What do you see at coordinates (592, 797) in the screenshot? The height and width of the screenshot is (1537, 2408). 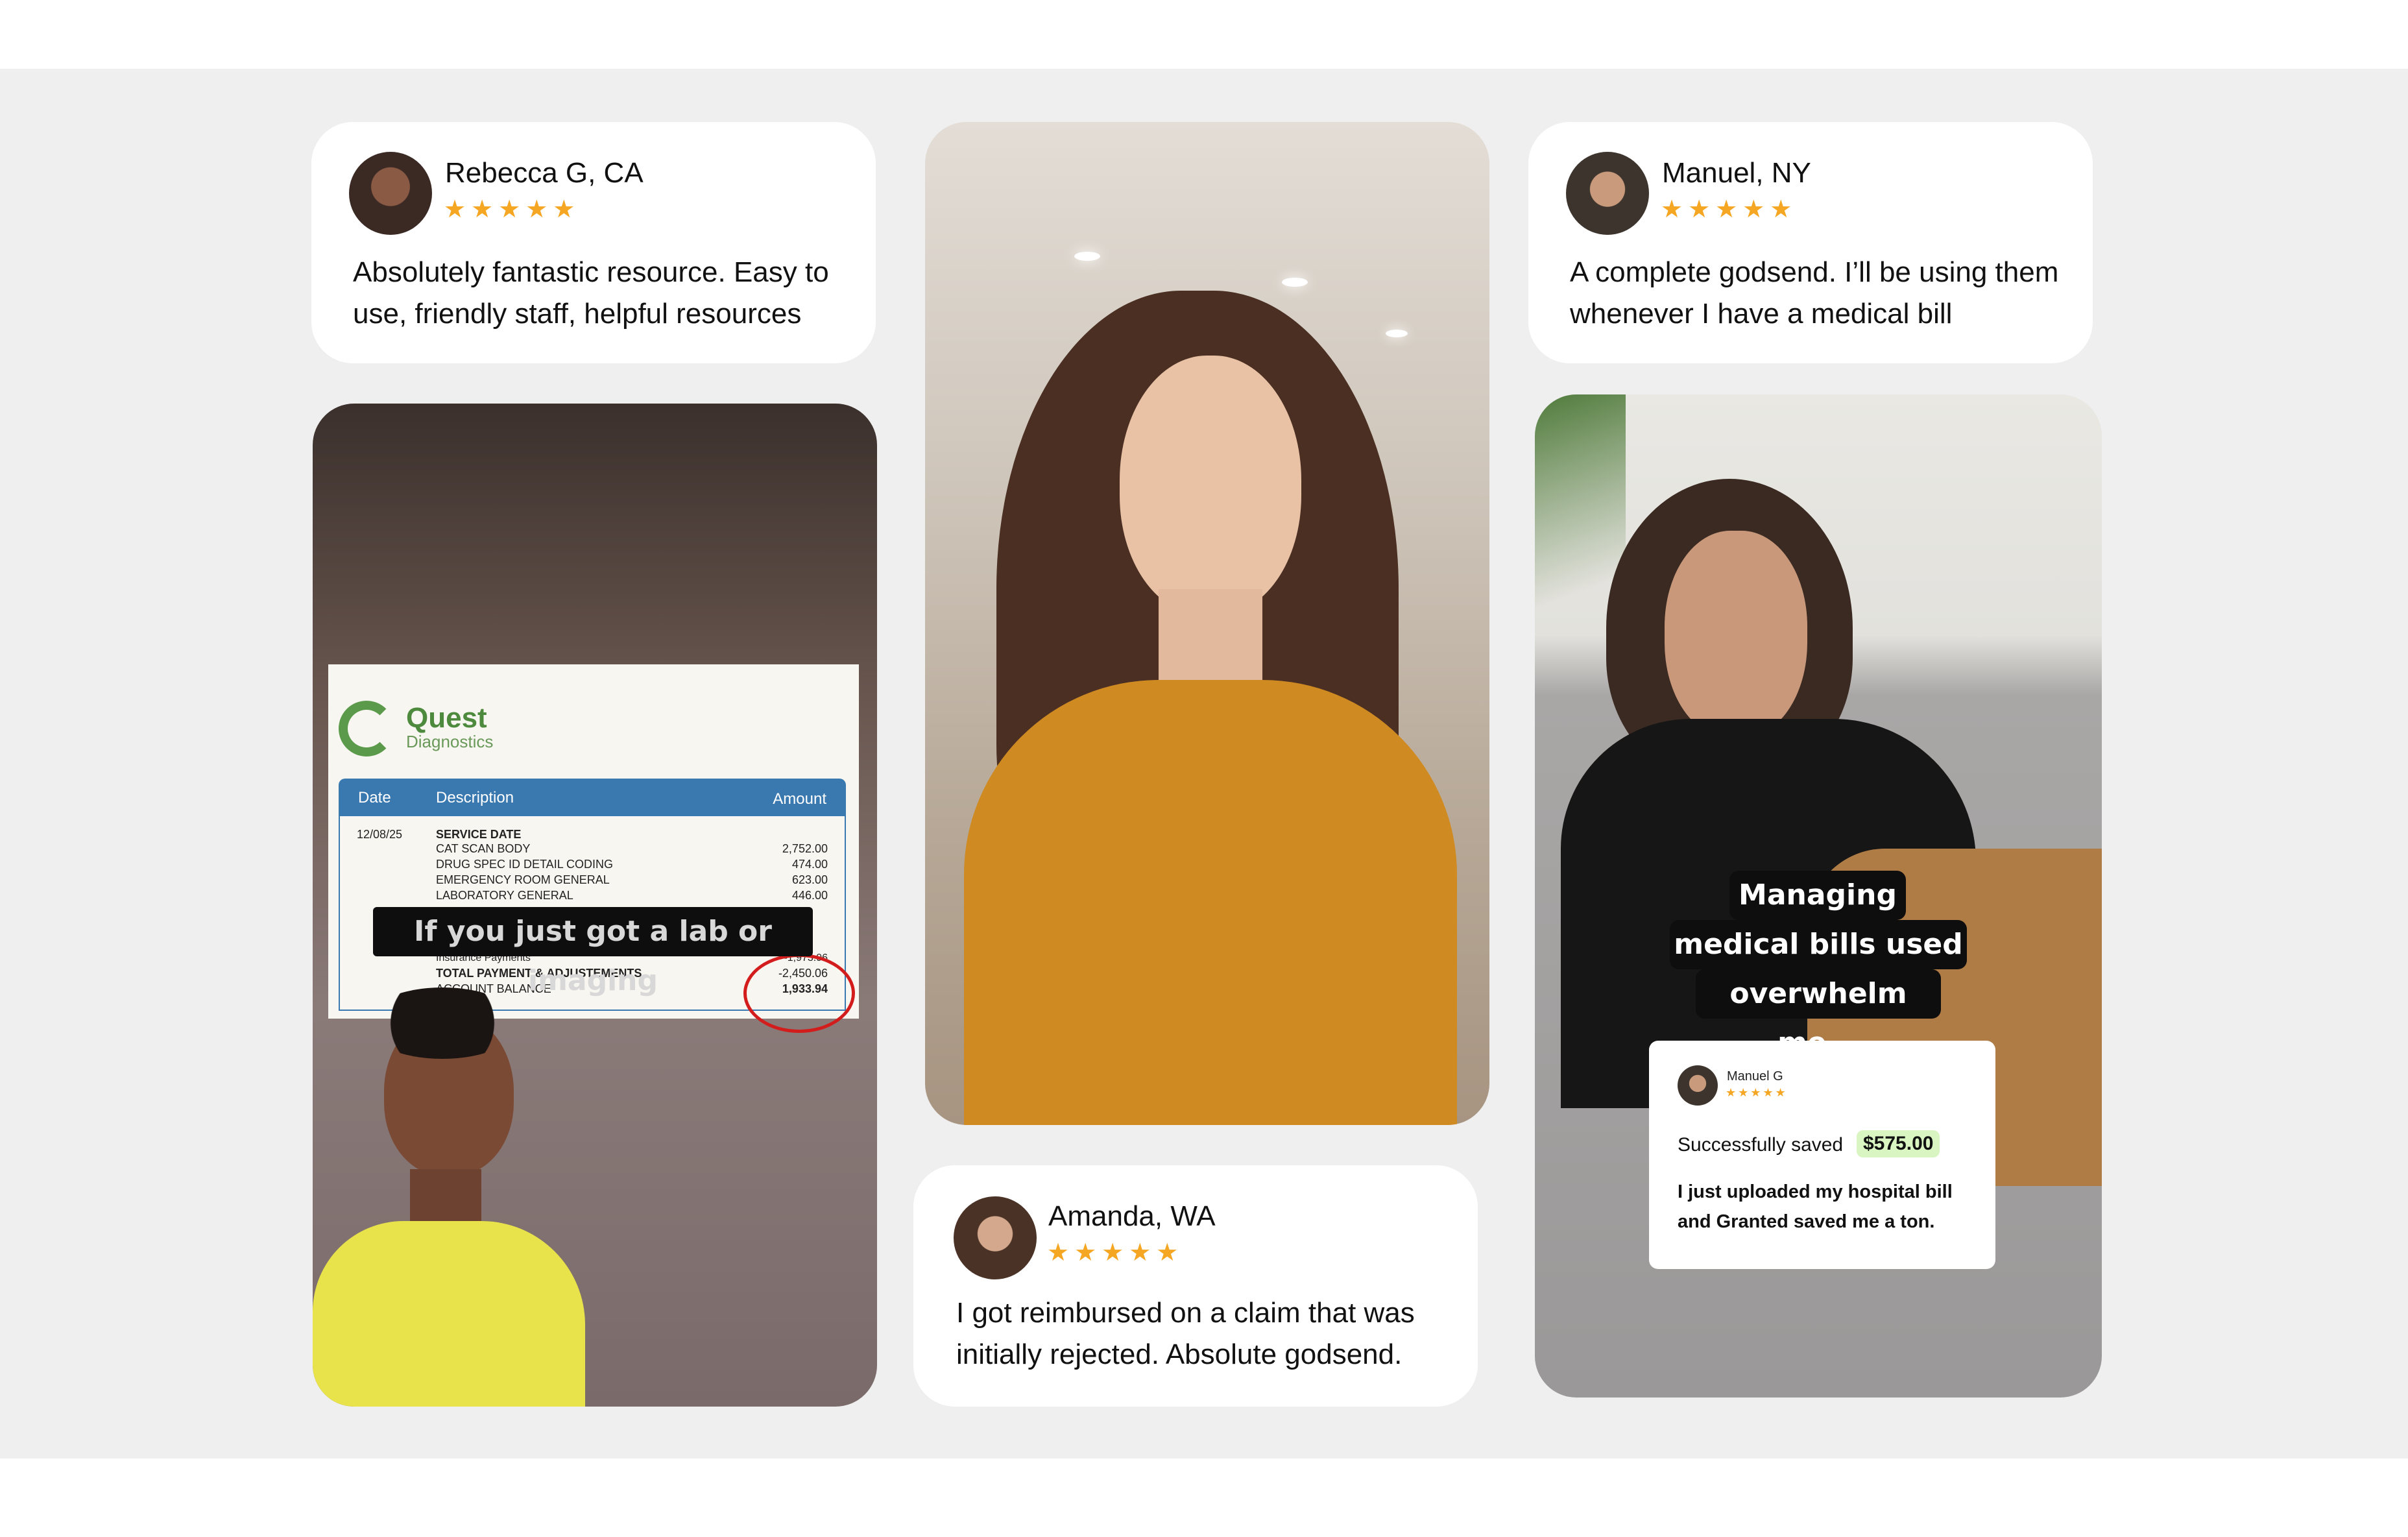 I see `bill-table-header: Date Description Amount` at bounding box center [592, 797].